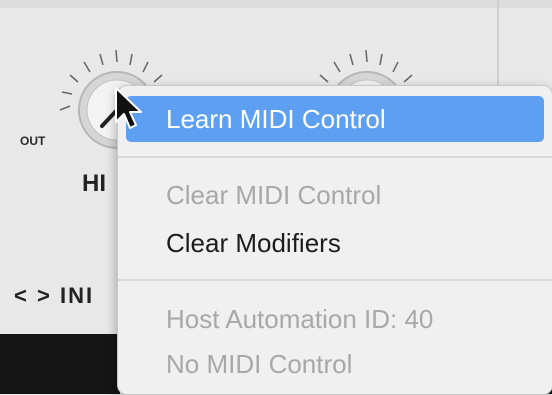 The width and height of the screenshot is (552, 395). I want to click on knob-name-label: HI, so click(94, 183).